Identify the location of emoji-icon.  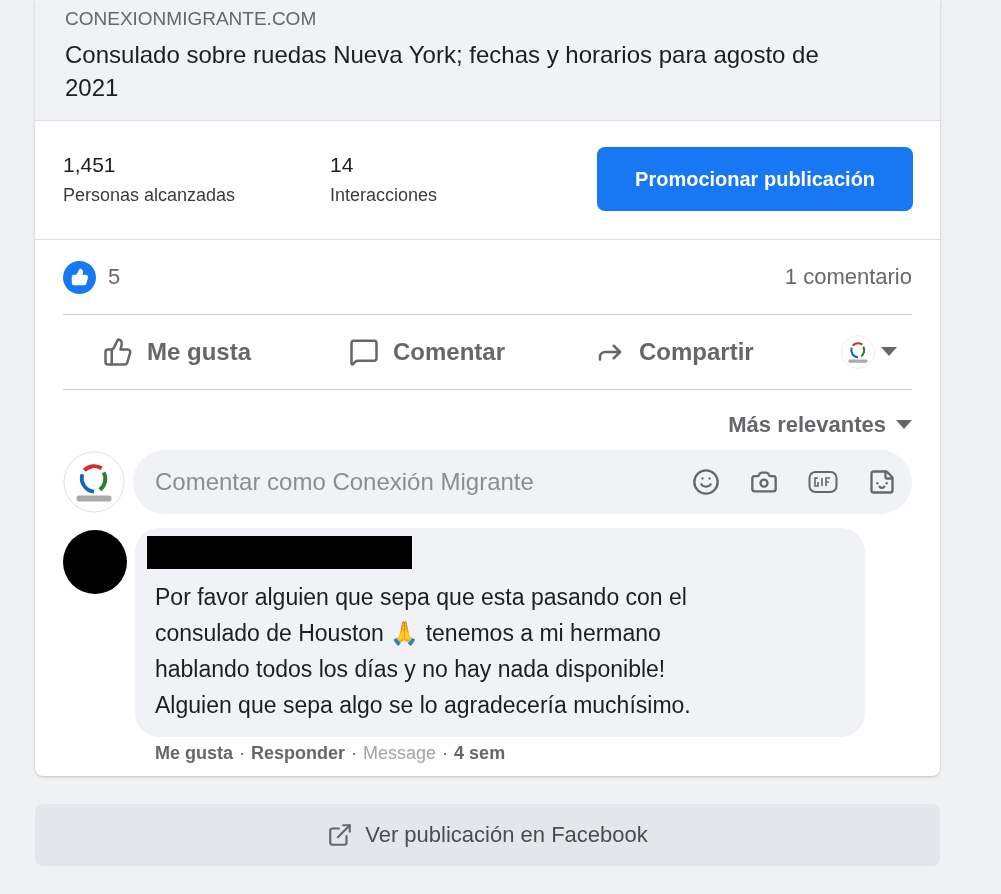
(706, 482).